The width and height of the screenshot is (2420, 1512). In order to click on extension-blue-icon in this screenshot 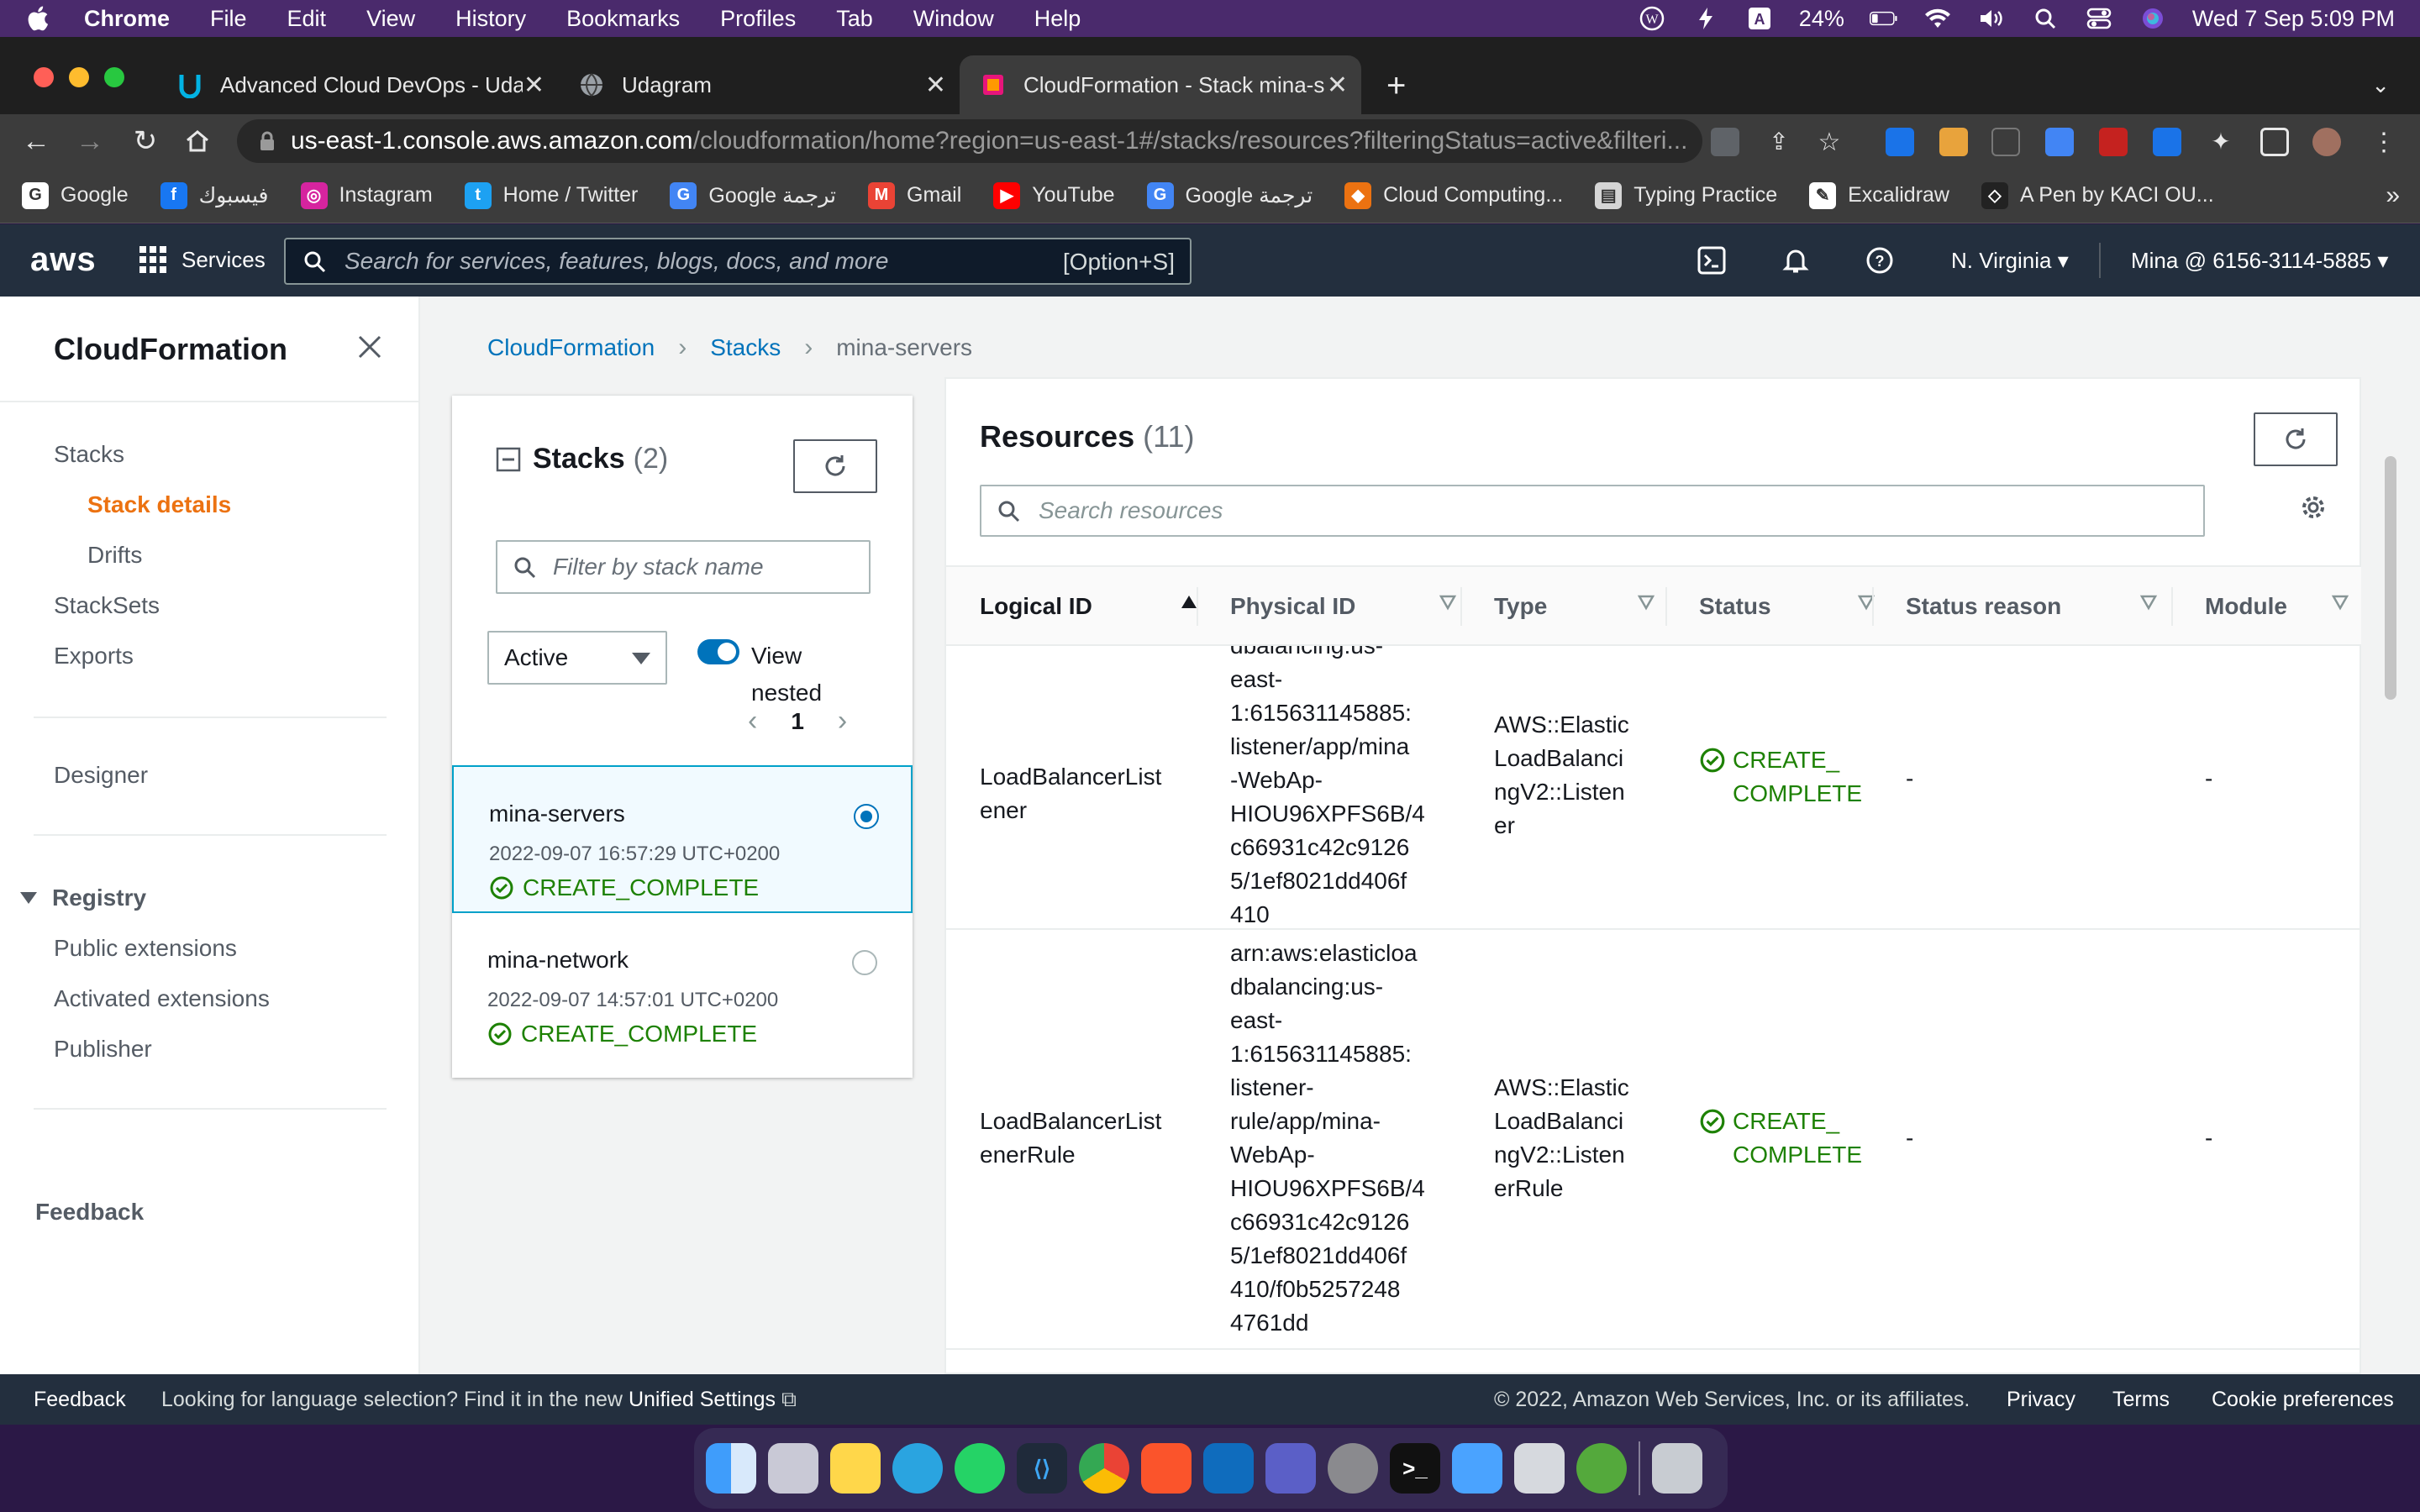, I will do `click(2167, 142)`.